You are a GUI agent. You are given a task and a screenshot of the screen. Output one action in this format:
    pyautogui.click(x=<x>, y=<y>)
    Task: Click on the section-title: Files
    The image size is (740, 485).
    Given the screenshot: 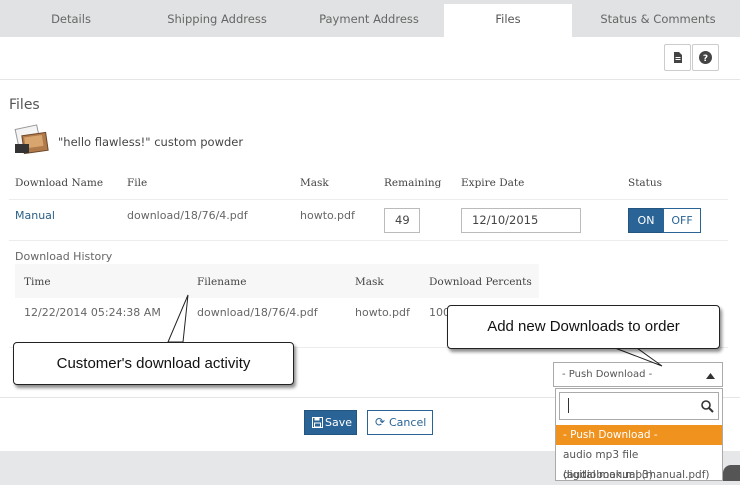 What is the action you would take?
    pyautogui.click(x=24, y=105)
    